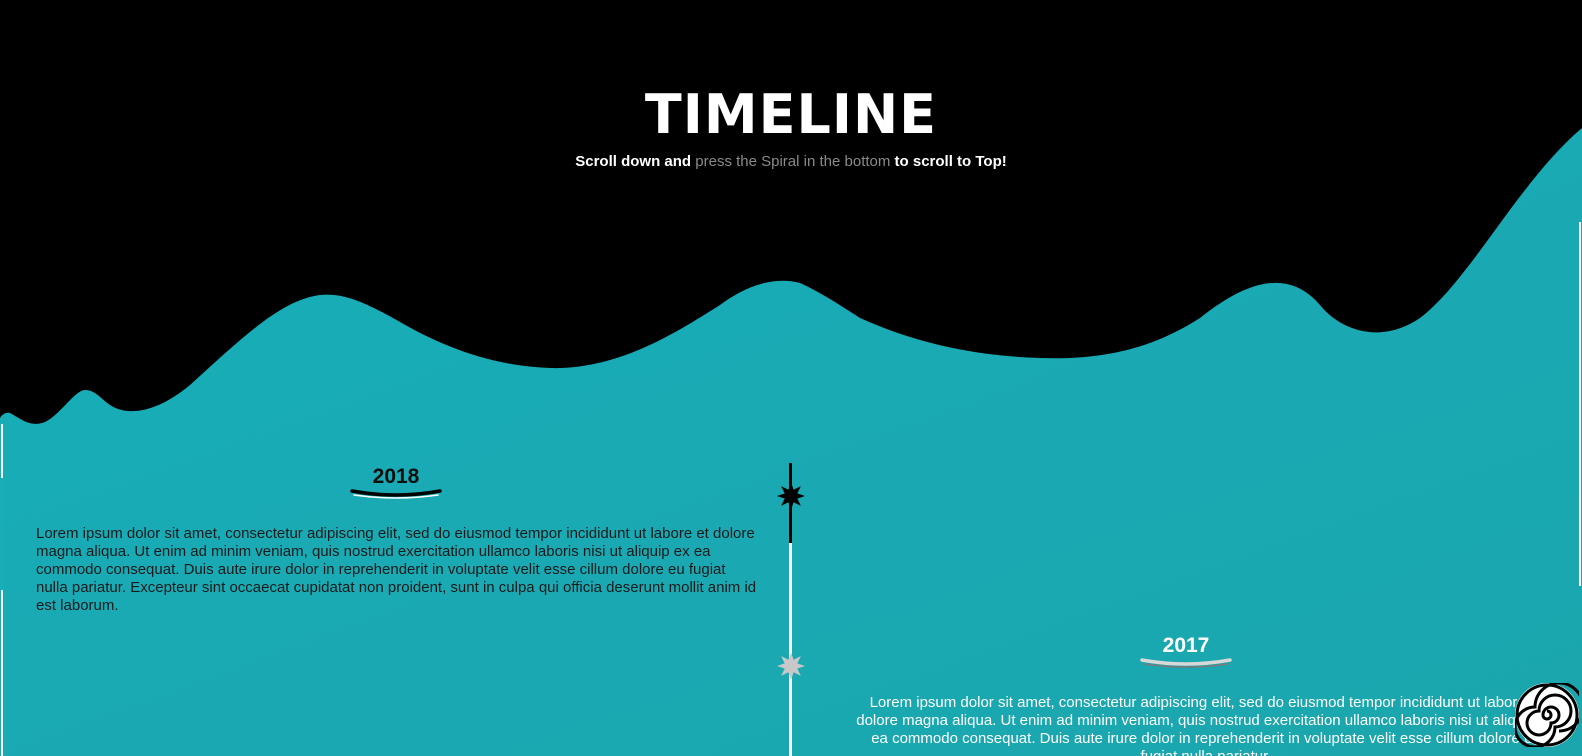  Describe the element at coordinates (948, 161) in the screenshot. I see `subtitle-part-3: to scroll to Top!` at that location.